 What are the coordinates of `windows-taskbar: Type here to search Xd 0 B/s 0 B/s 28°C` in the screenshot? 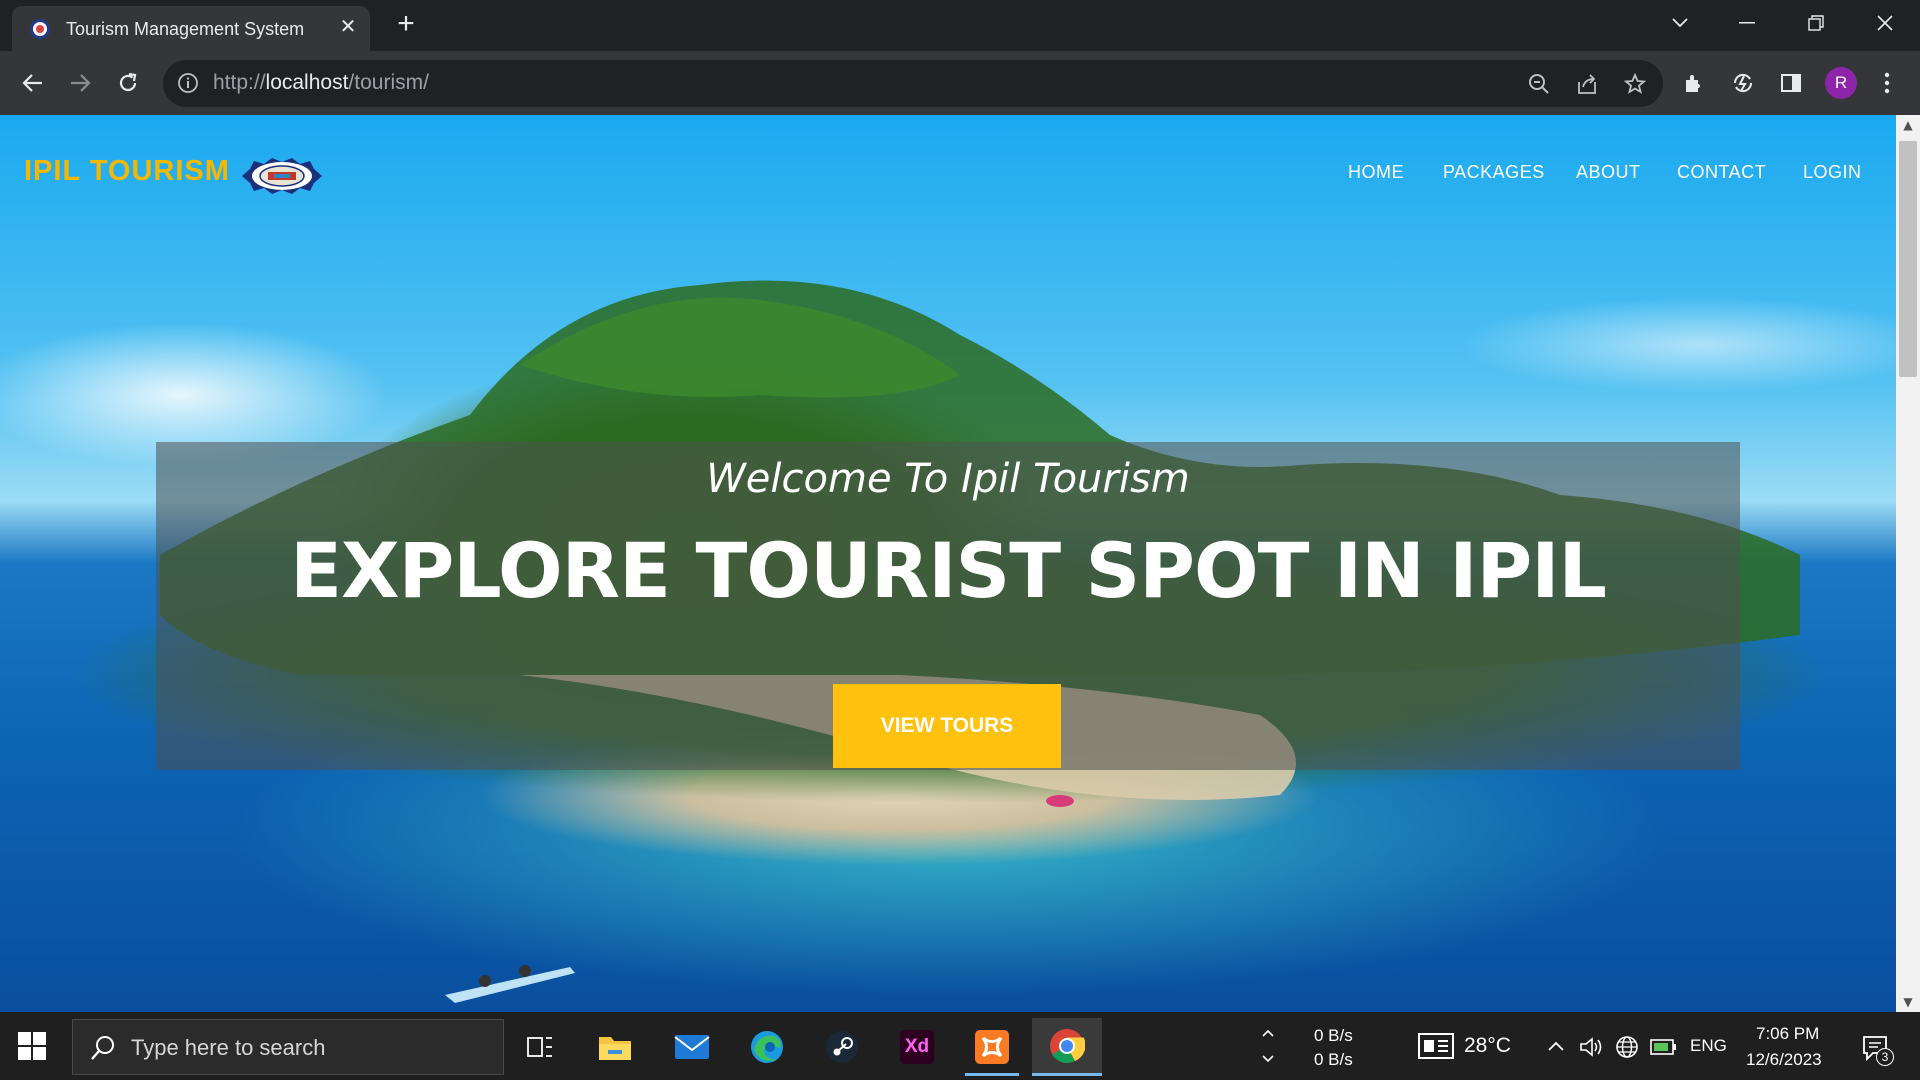 It's located at (960, 1046).